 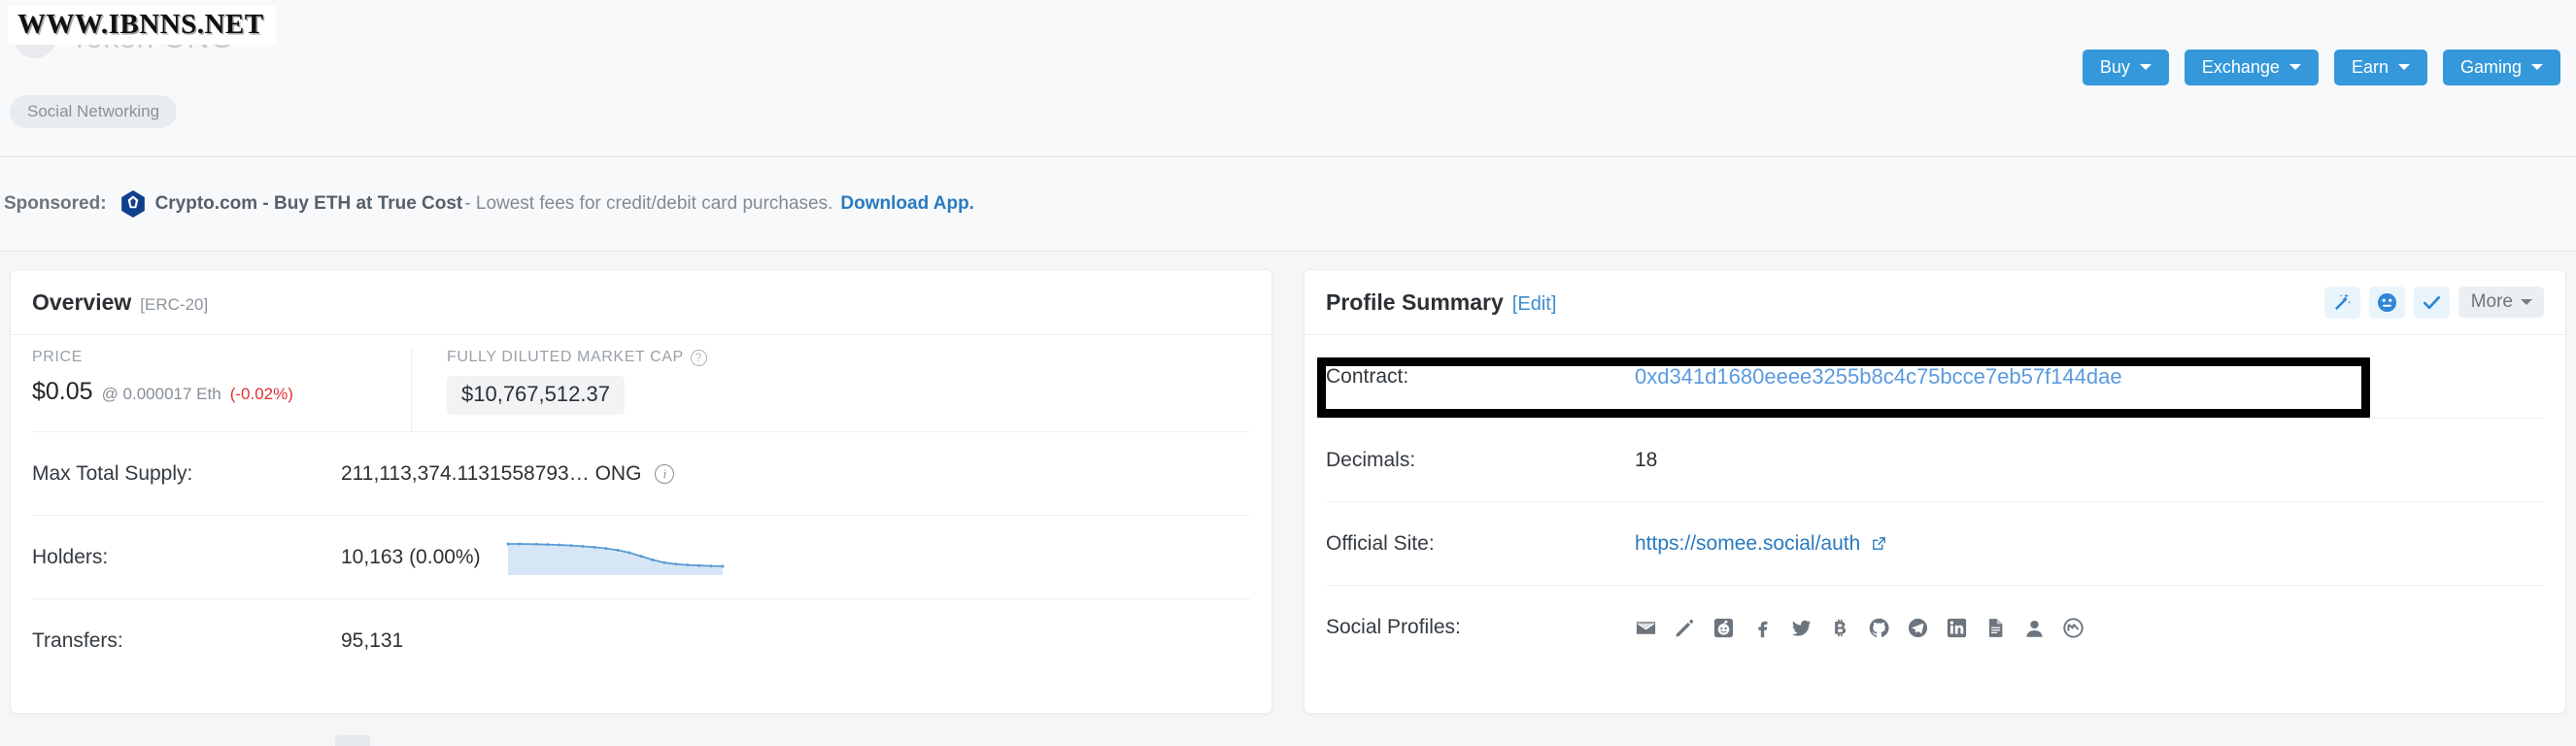 I want to click on gaming-button: Gaming, so click(x=2501, y=67).